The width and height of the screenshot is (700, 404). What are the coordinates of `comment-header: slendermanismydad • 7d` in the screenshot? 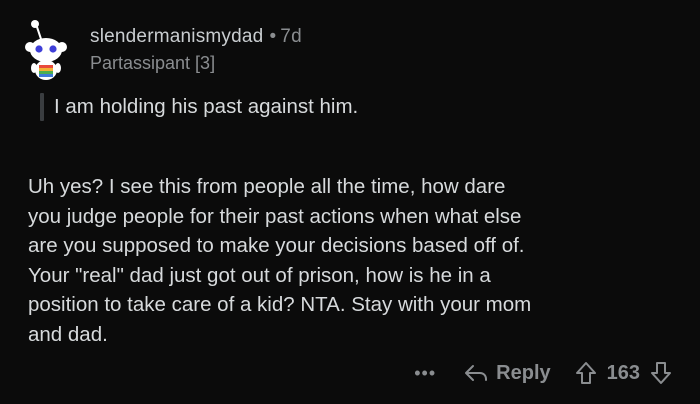 It's located at (196, 37).